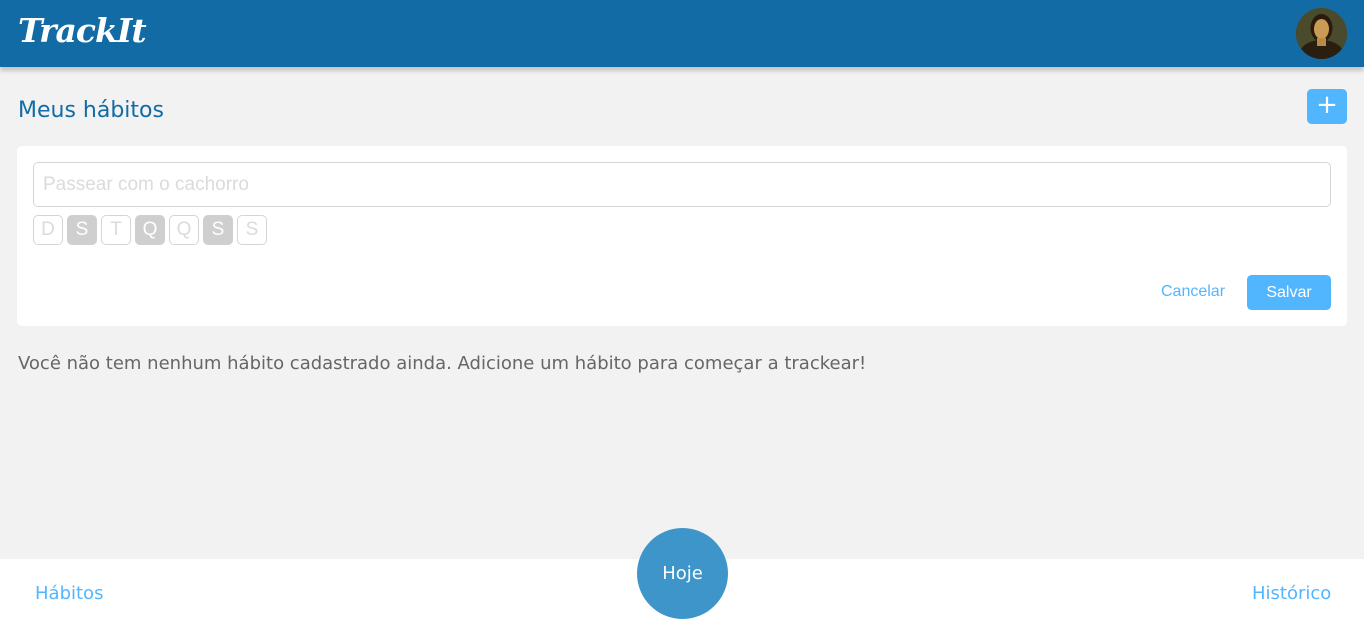  I want to click on today-button: Hoje, so click(682, 573).